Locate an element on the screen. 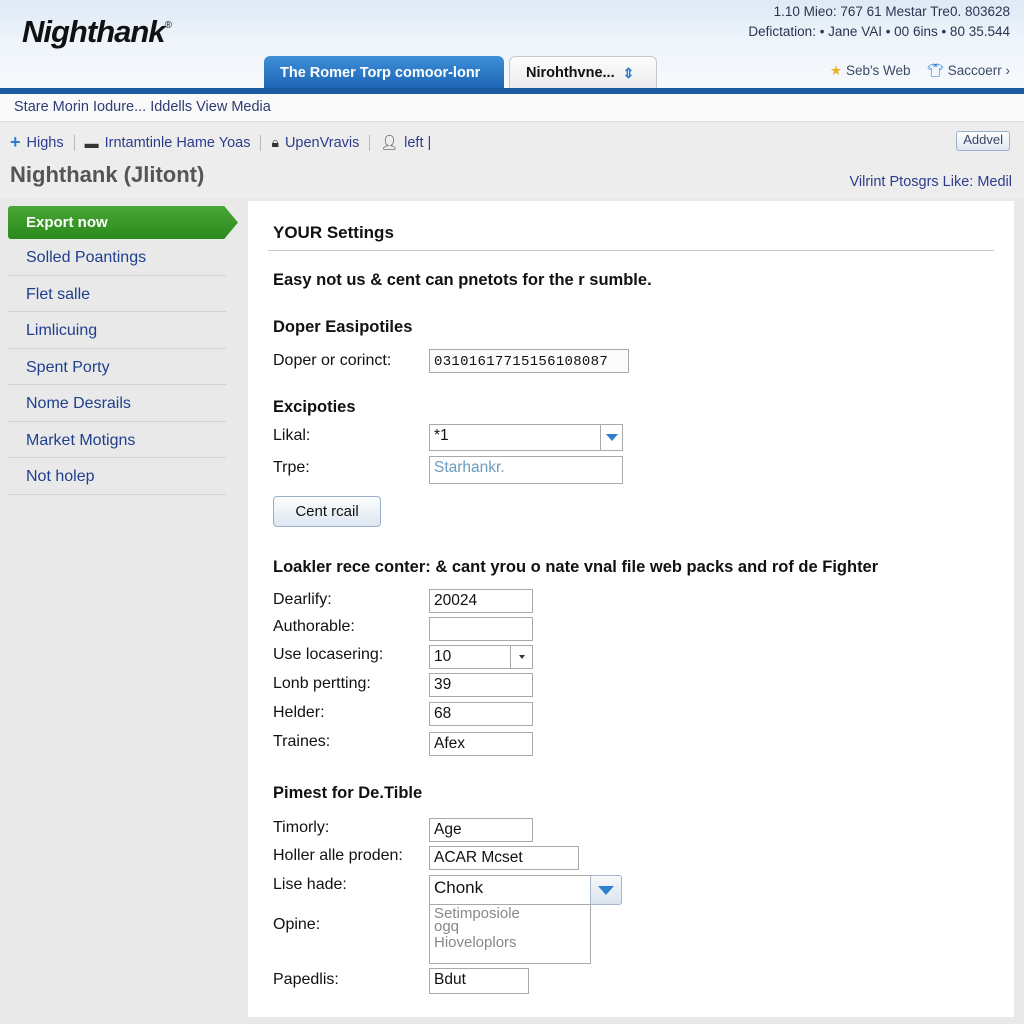 This screenshot has width=1024, height=1024. field-label: Lonb pertting: is located at coordinates (322, 683).